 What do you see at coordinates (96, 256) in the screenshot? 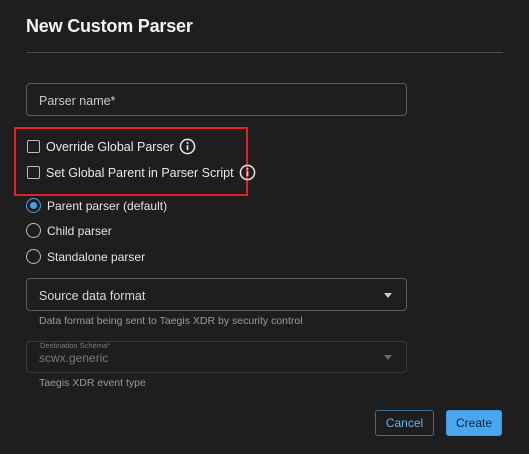
I see `radio-label: Standalone parser` at bounding box center [96, 256].